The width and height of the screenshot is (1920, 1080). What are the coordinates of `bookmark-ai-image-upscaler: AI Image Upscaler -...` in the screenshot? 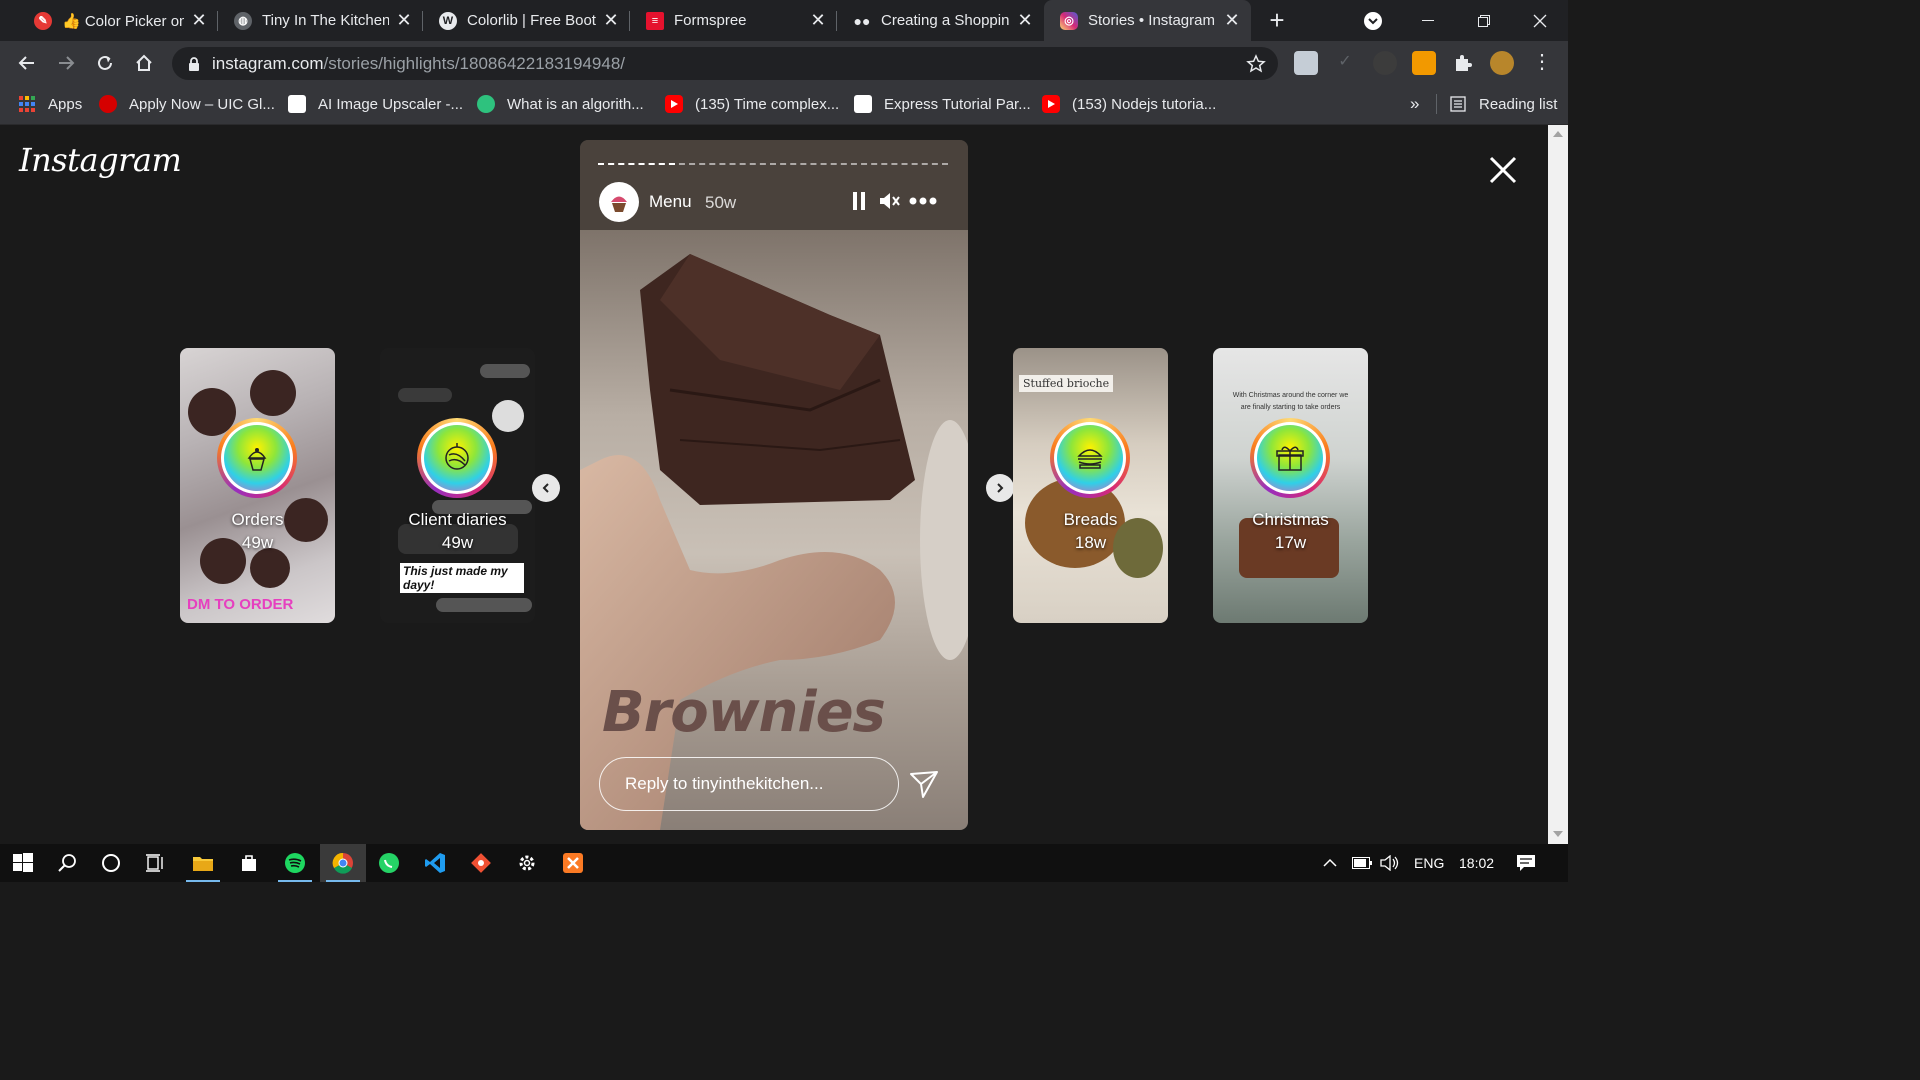 It's located at (375, 104).